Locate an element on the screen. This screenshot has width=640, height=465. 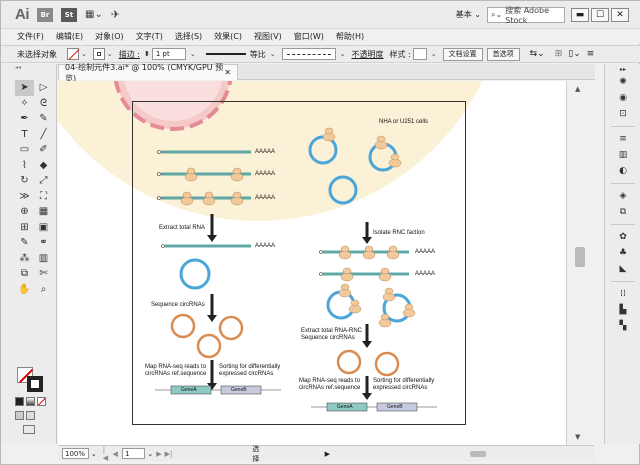
color-icon is located at coordinates (19, 401).